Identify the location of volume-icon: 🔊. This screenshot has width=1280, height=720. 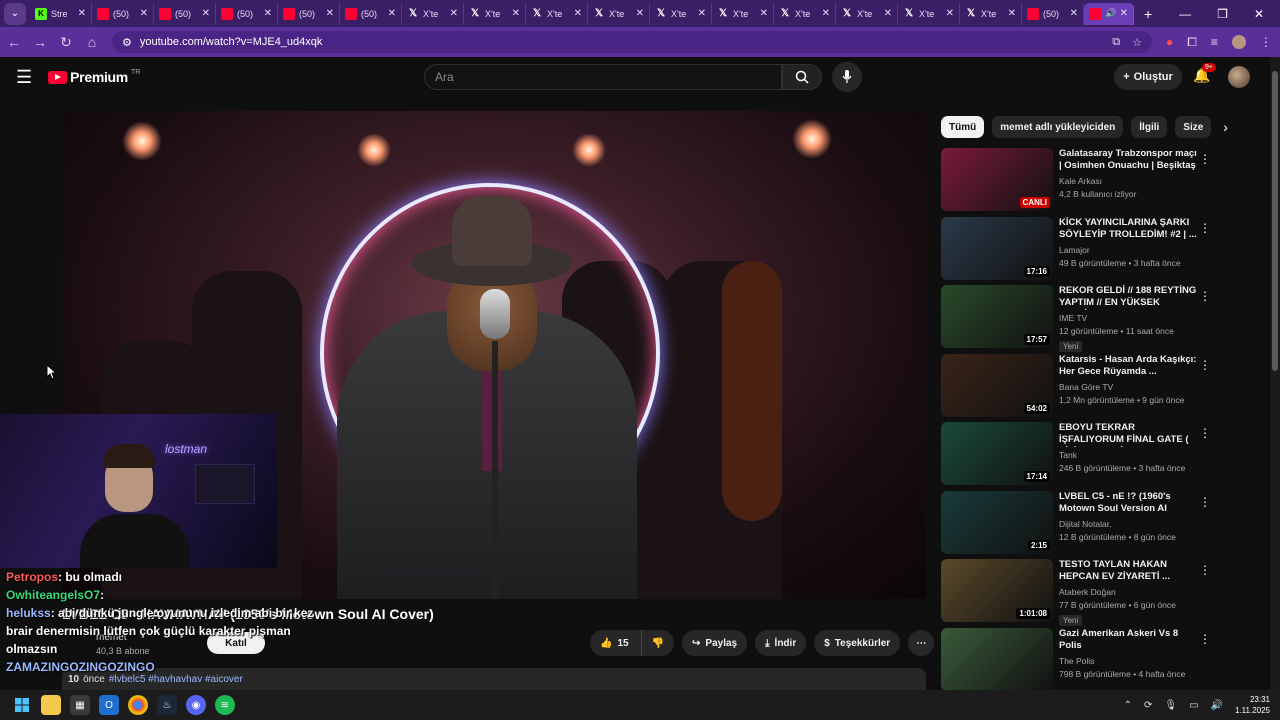
(1217, 705).